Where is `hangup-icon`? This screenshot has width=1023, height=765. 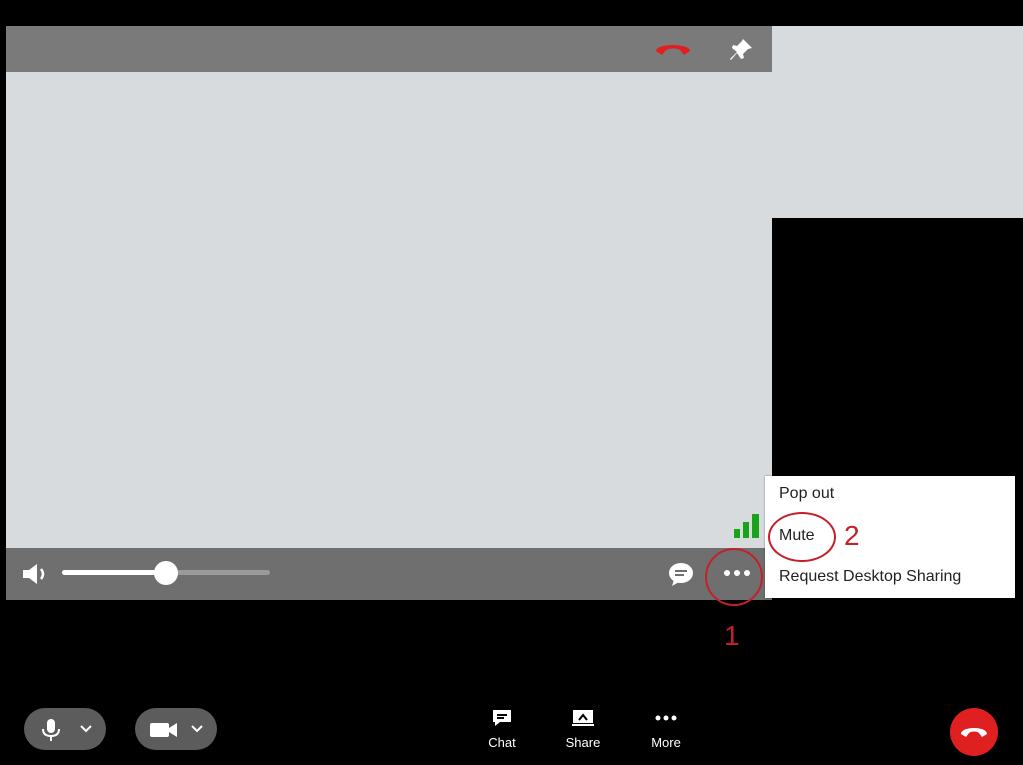 hangup-icon is located at coordinates (673, 49).